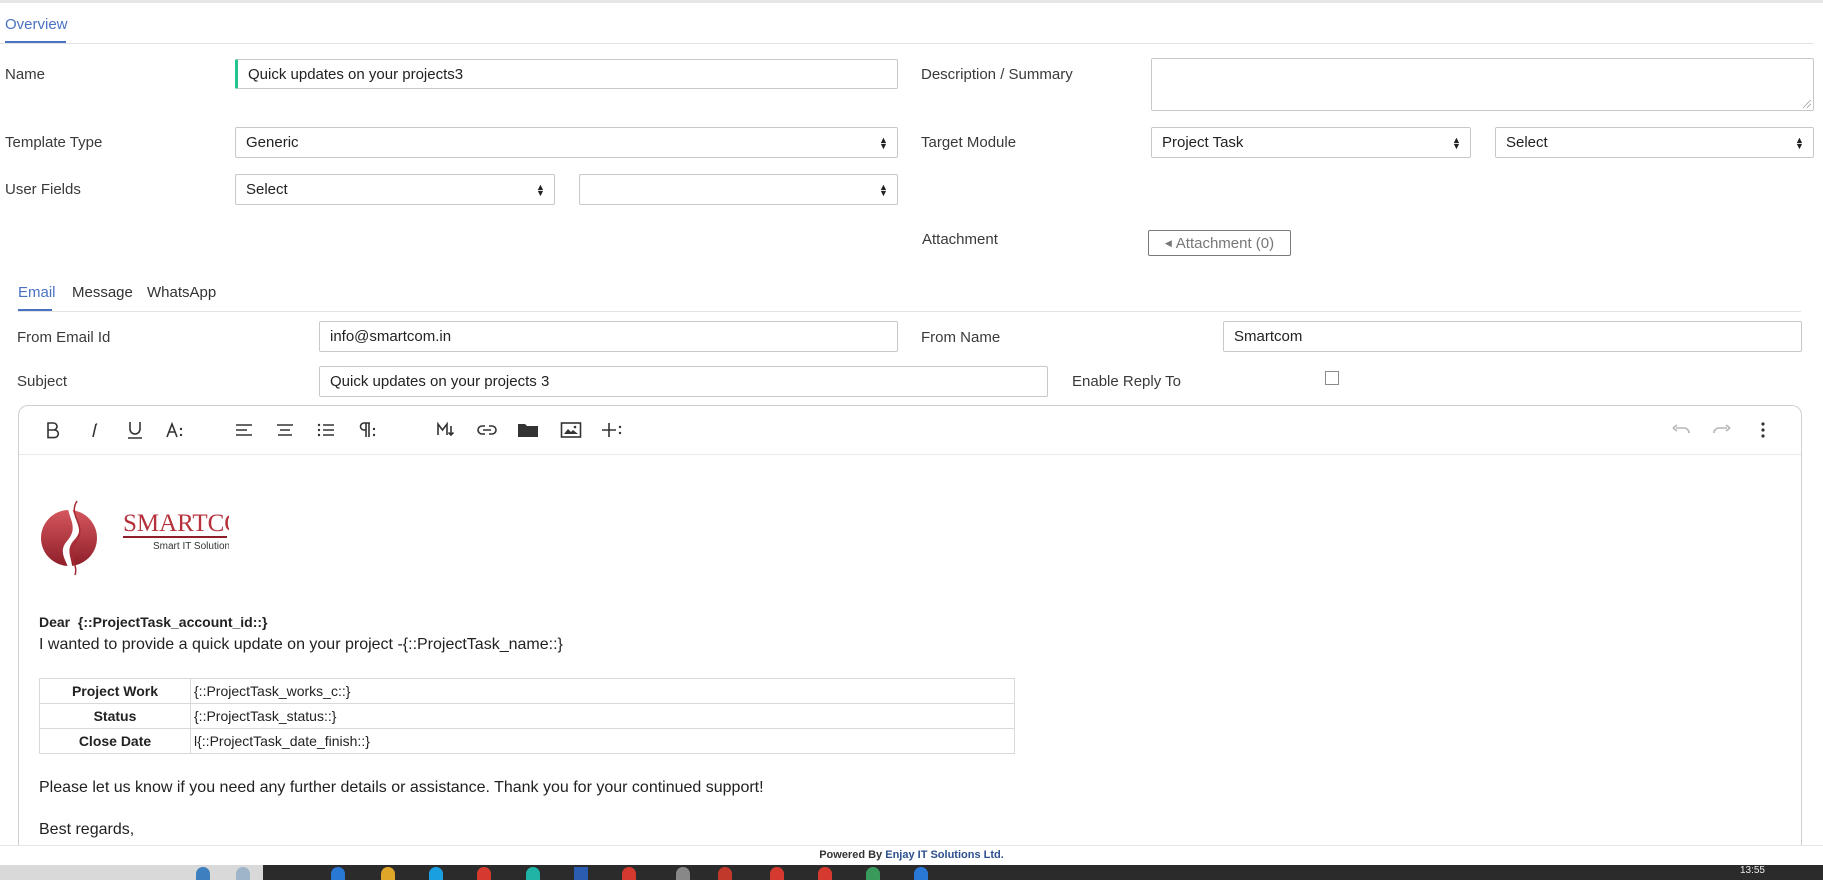 This screenshot has width=1823, height=880. What do you see at coordinates (115, 691) in the screenshot?
I see `table-key: Project Work` at bounding box center [115, 691].